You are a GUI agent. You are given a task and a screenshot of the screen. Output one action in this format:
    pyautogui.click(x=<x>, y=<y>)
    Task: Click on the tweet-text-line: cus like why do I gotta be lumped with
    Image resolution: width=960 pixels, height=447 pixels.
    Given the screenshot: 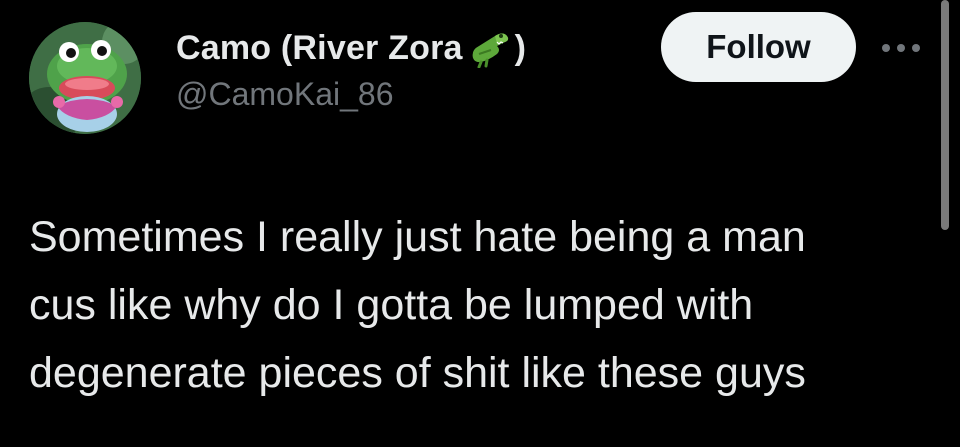 What is the action you would take?
    pyautogui.click(x=391, y=305)
    